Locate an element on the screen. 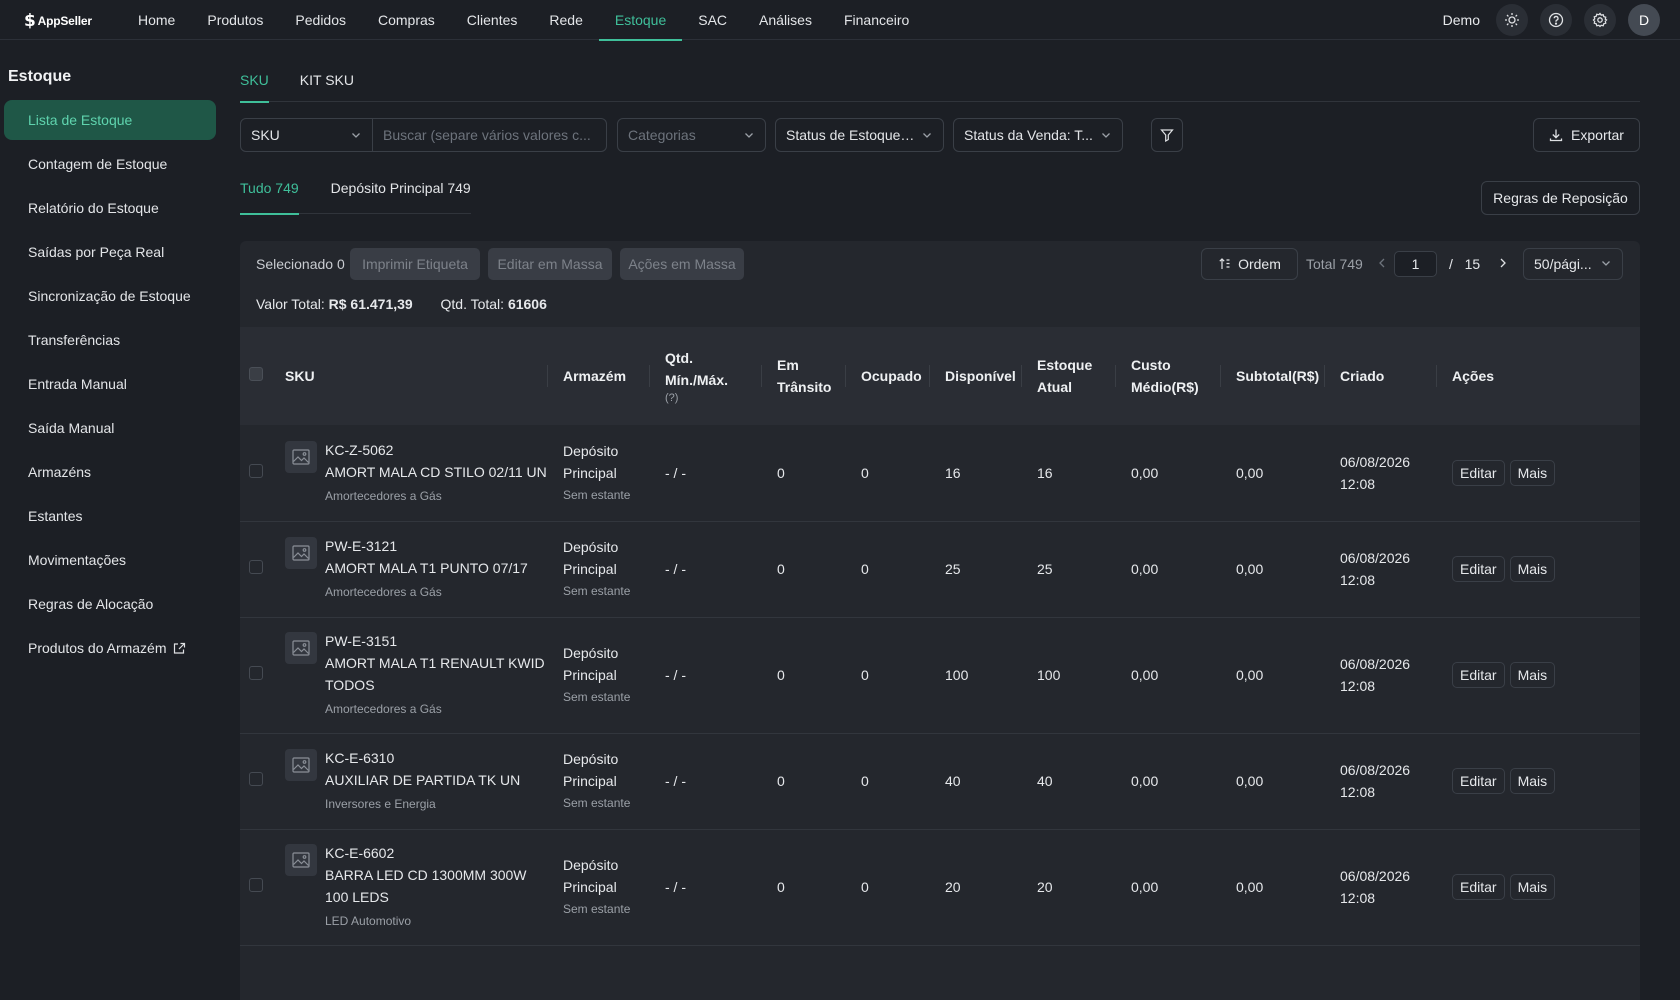  sidebar-item-lista-de-estoque: Lista de Estoque is located at coordinates (110, 120).